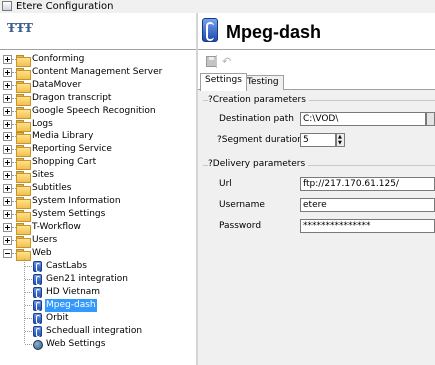 This screenshot has height=365, width=435. I want to click on tree-folder-shopping-cart: Shopping Cart, so click(98, 163).